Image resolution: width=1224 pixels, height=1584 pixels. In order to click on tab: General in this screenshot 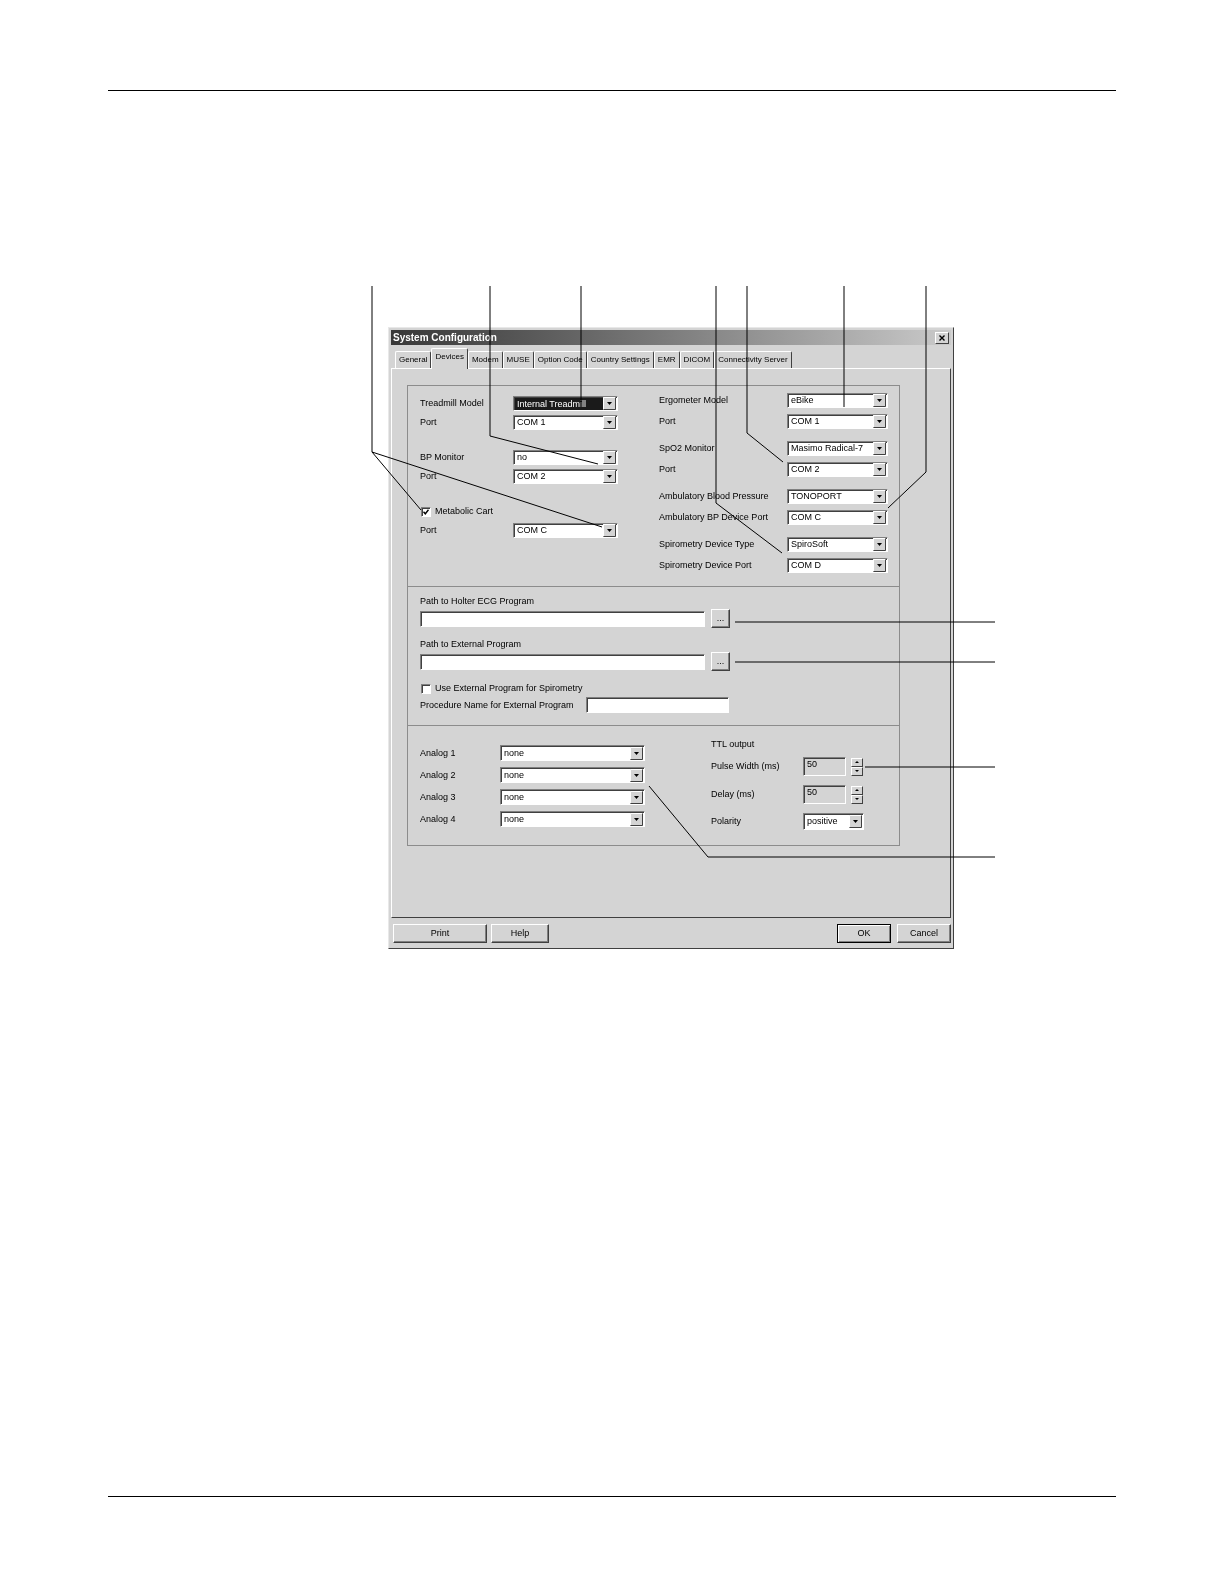, I will do `click(413, 359)`.